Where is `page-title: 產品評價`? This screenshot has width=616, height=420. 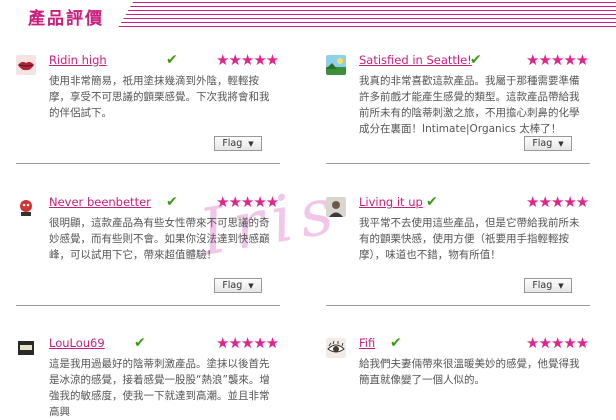 page-title: 產品評價 is located at coordinates (66, 19).